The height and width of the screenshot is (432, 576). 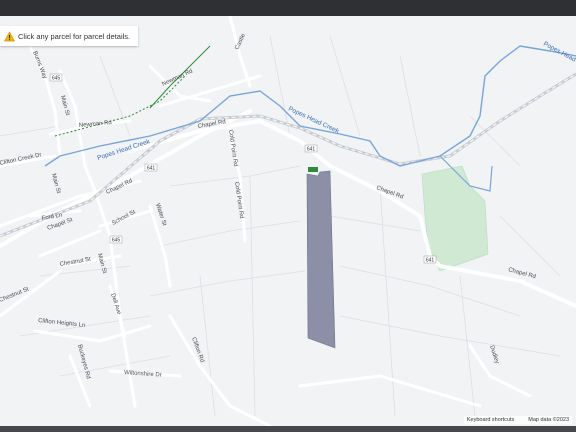 I want to click on banner-text: Click any parcel for parcel details., so click(x=74, y=36).